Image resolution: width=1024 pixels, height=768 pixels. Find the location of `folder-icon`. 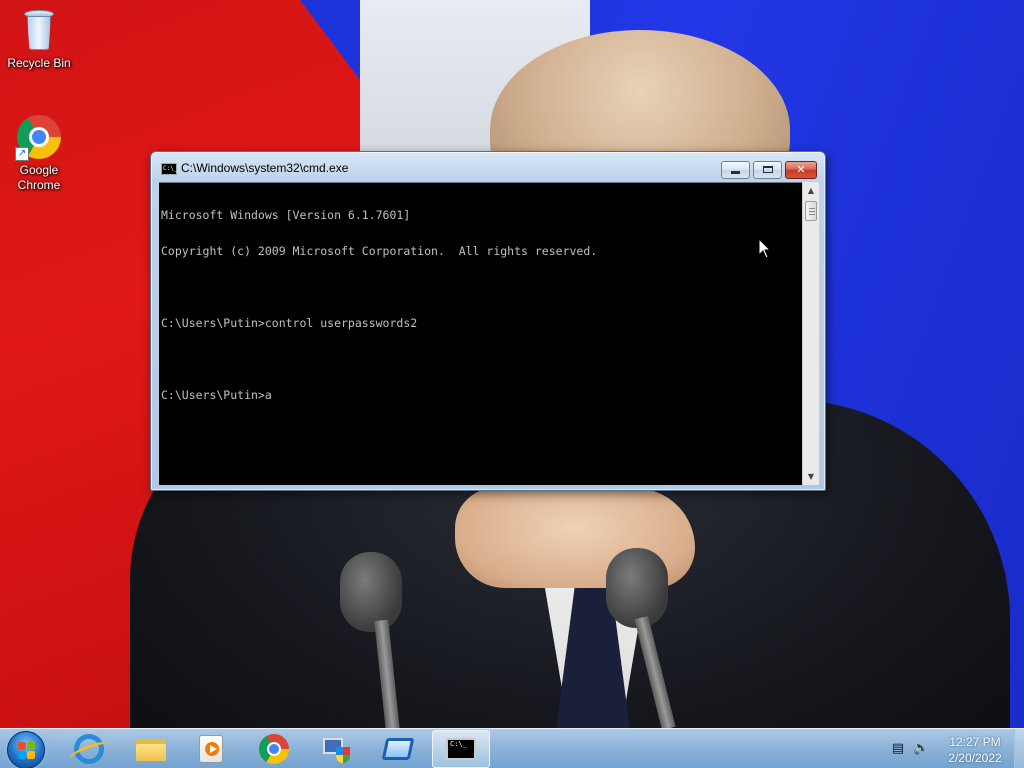

folder-icon is located at coordinates (151, 749).